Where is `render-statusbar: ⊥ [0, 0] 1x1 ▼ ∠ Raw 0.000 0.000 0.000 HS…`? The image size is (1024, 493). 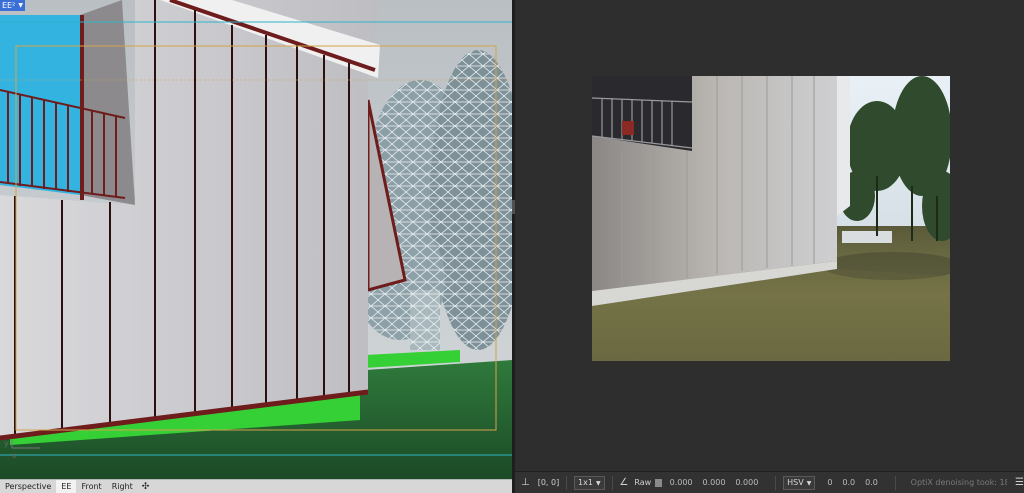 render-statusbar: ⊥ [0, 0] 1x1 ▼ ∠ Raw 0.000 0.000 0.000 HS… is located at coordinates (769, 482).